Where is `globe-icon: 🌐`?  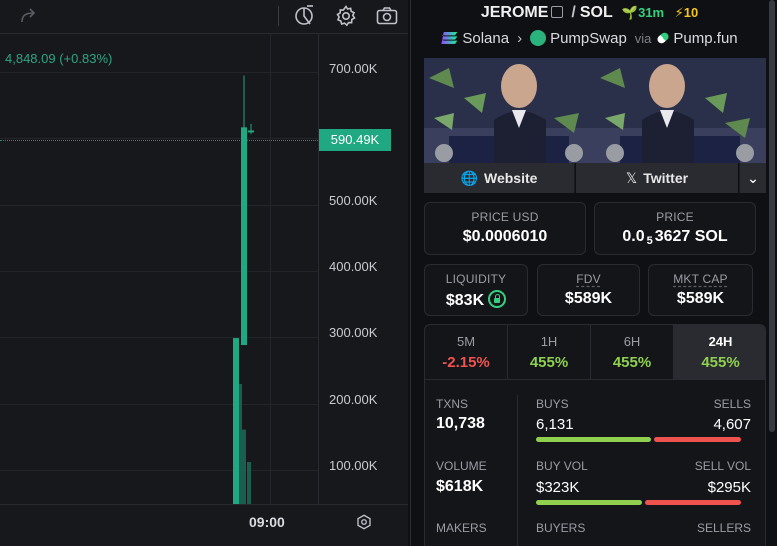 globe-icon: 🌐 is located at coordinates (469, 178).